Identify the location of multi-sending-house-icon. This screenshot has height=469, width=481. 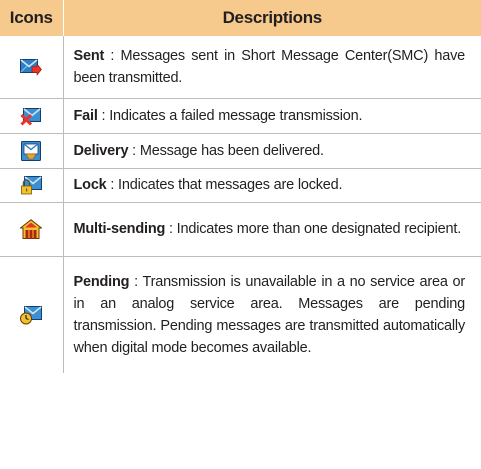
(31, 229).